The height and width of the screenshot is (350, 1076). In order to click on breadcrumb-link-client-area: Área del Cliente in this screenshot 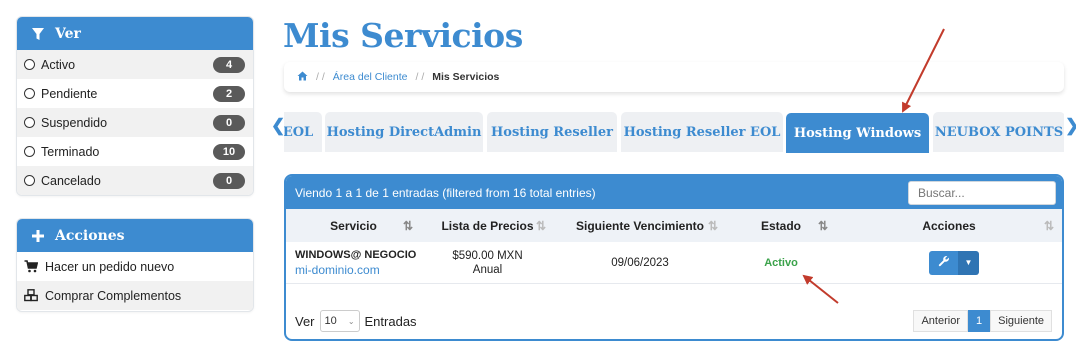, I will do `click(370, 77)`.